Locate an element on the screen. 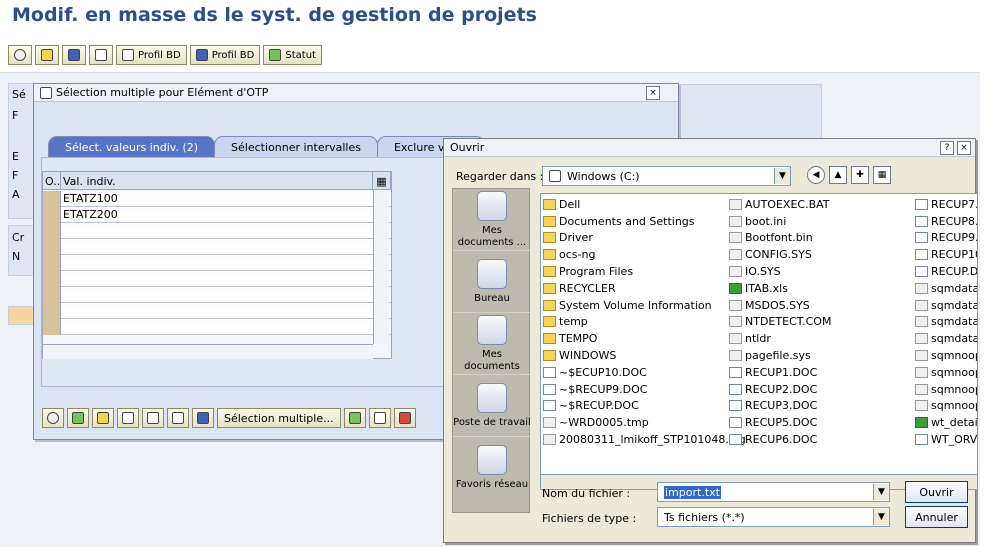 The height and width of the screenshot is (547, 999). file-item: Bootfont.bin is located at coordinates (821, 238).